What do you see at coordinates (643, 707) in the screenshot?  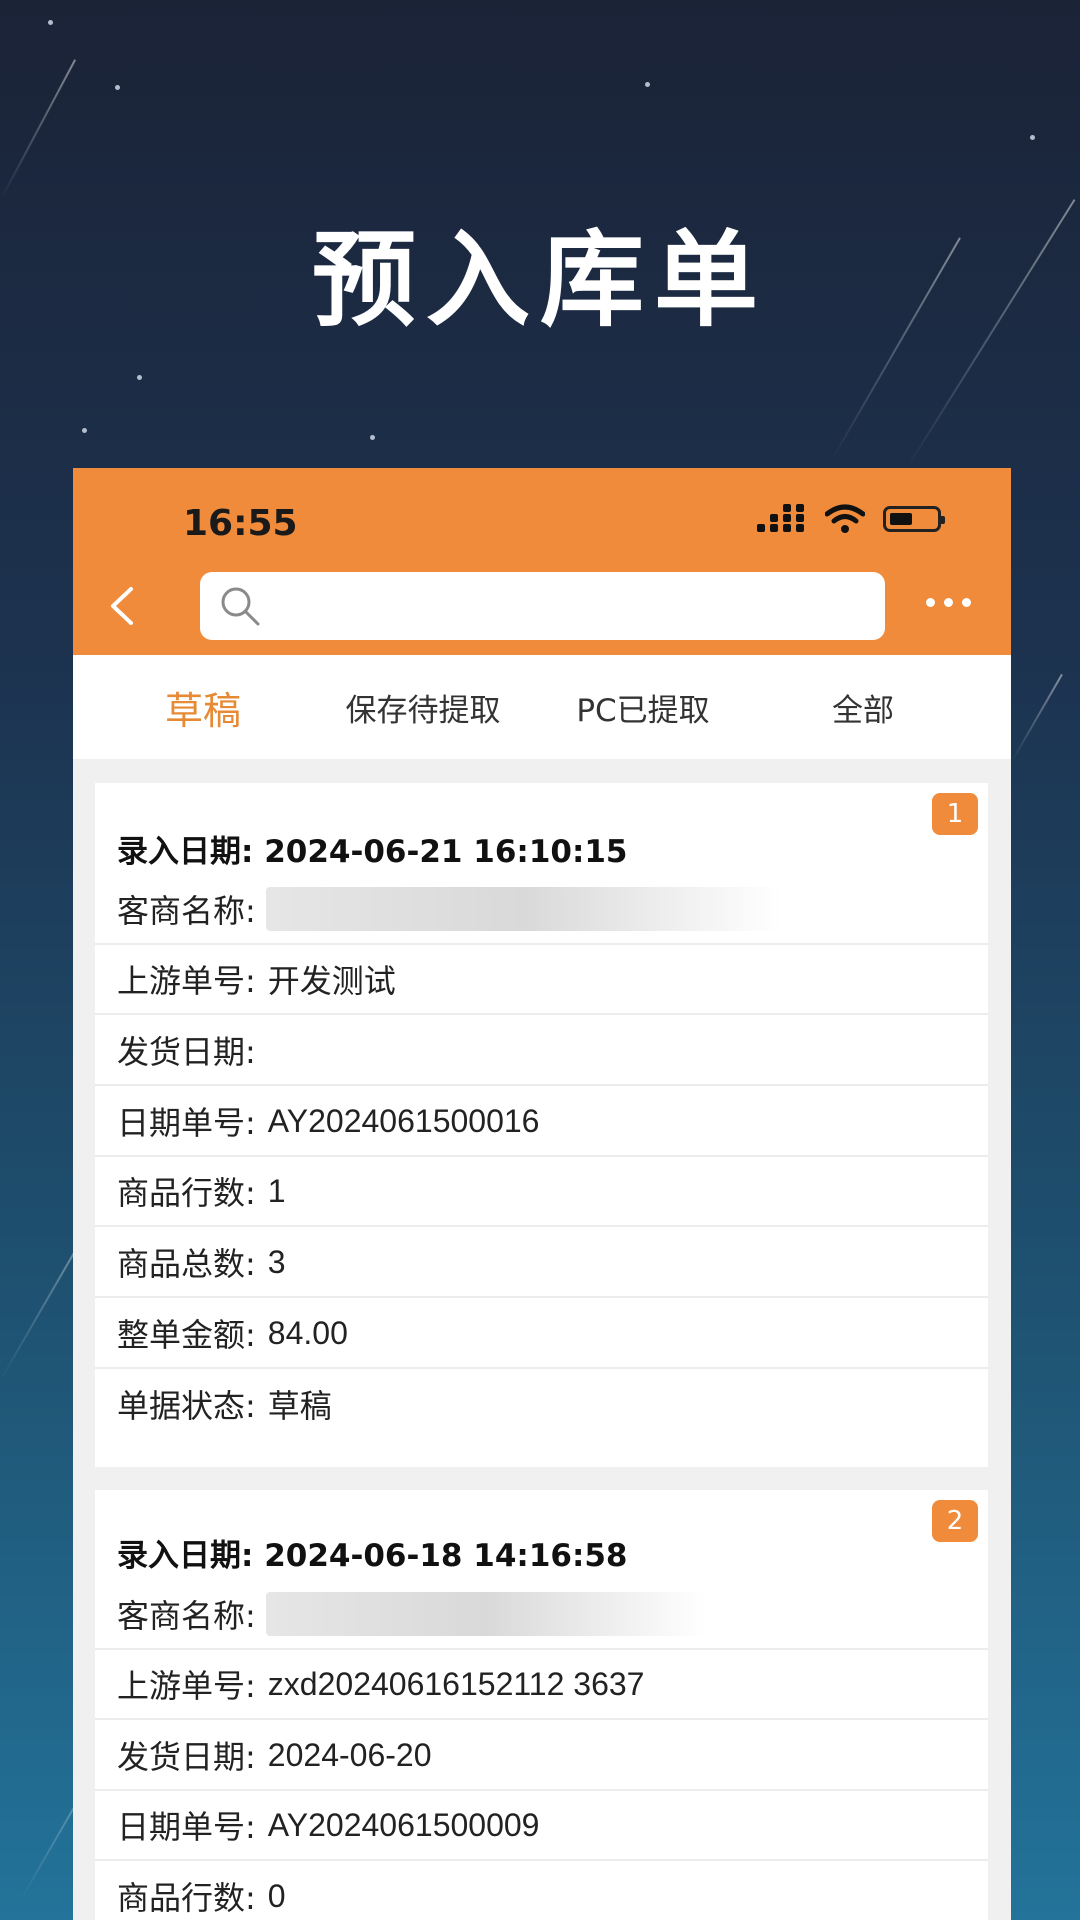 I see `tab-pc-extracted: PC已提取` at bounding box center [643, 707].